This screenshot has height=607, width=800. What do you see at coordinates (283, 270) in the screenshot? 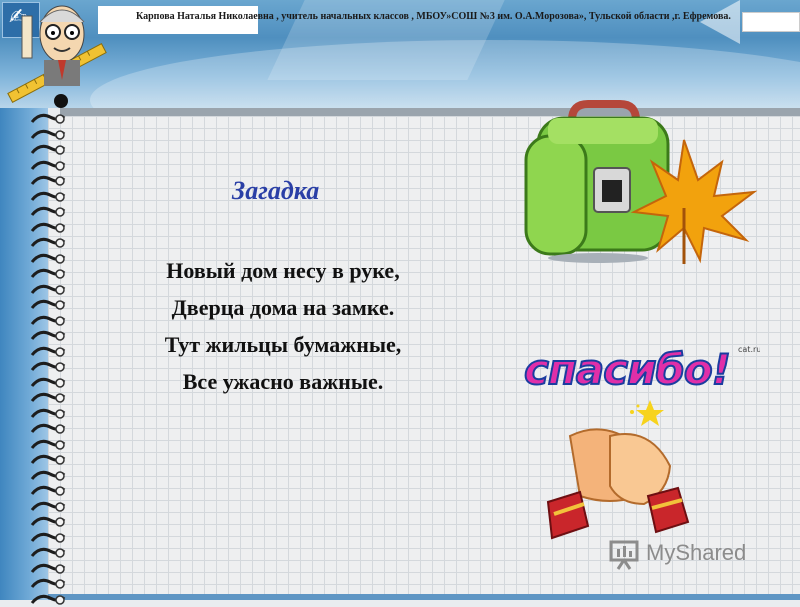
I see `riddle-line: Новый дом несу в руке,` at bounding box center [283, 270].